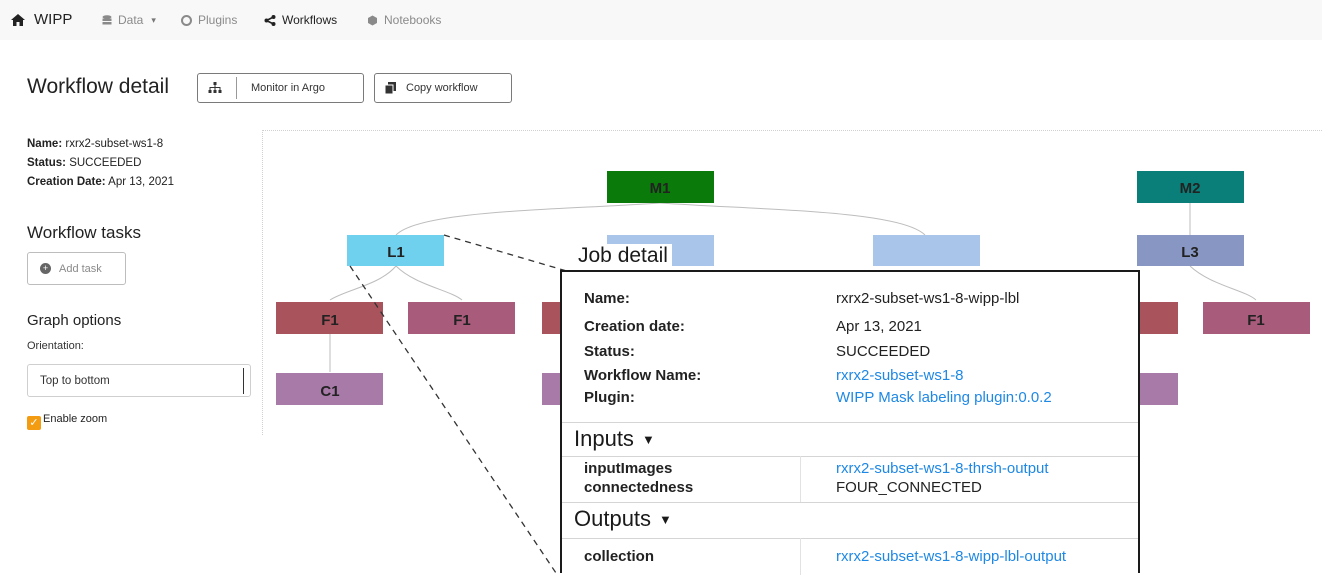 This screenshot has height=575, width=1322. What do you see at coordinates (643, 375) in the screenshot?
I see `job-workflow-label: Workflow Name:` at bounding box center [643, 375].